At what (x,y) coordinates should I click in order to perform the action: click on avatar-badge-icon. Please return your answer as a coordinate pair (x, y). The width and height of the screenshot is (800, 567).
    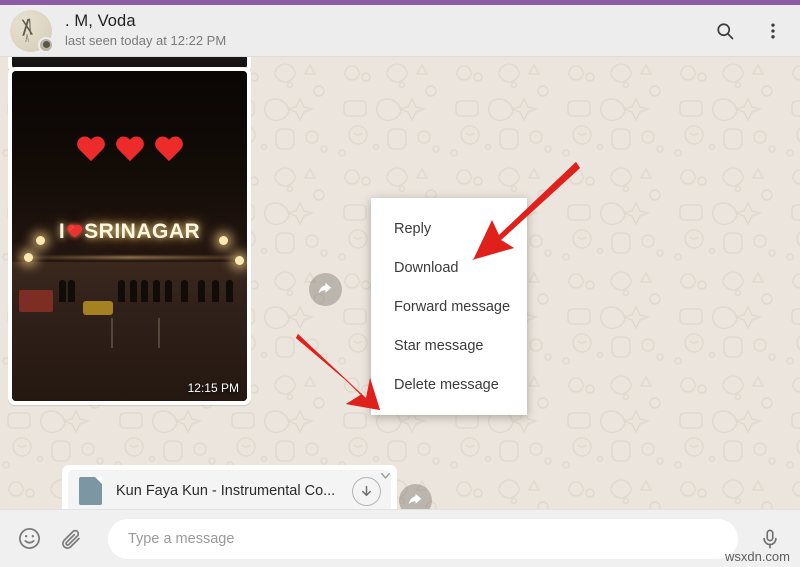
    Looking at the image, I should click on (46, 44).